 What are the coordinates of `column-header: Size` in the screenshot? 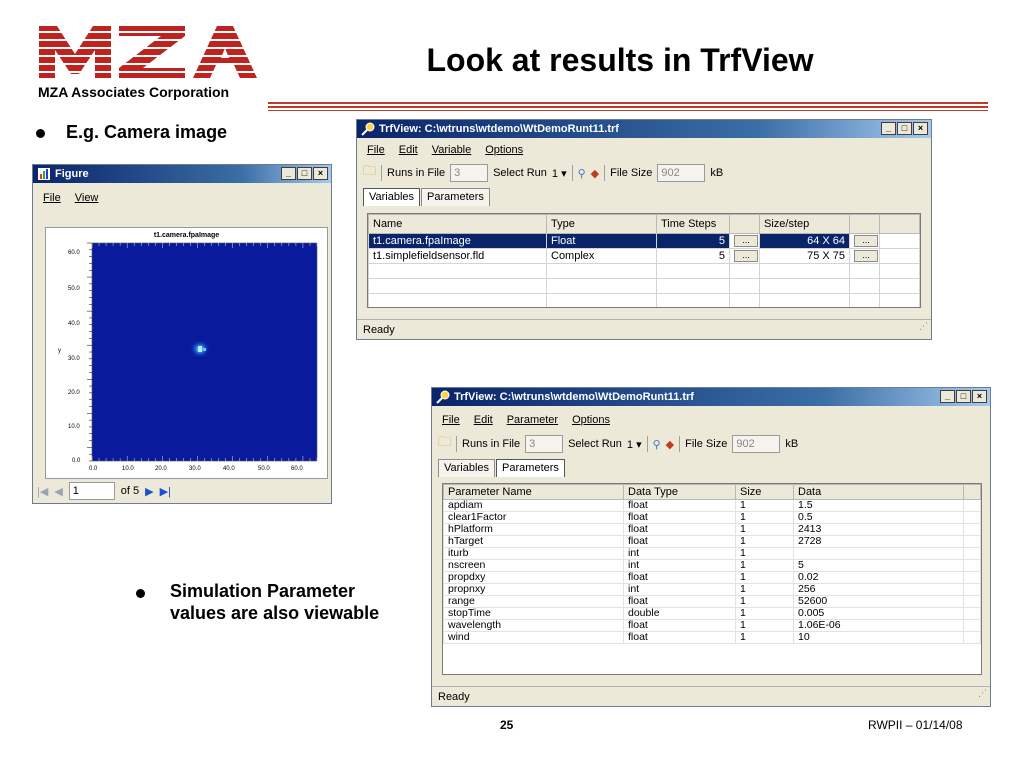 It's located at (764, 492).